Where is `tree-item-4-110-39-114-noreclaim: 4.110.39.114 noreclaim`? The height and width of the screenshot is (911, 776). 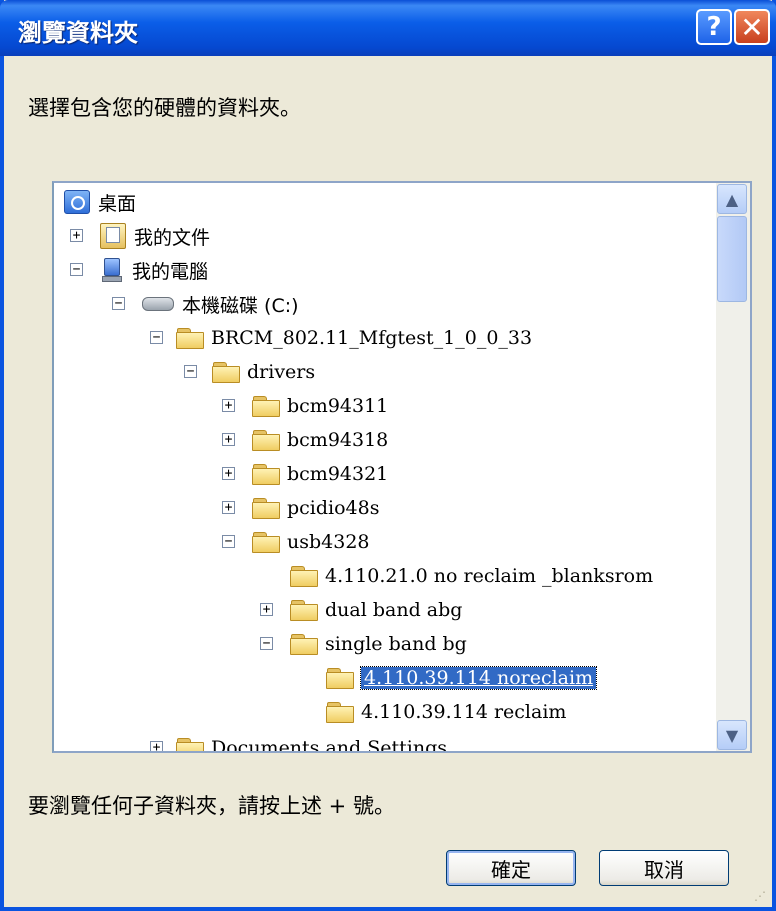 tree-item-4-110-39-114-noreclaim: 4.110.39.114 noreclaim is located at coordinates (462, 678).